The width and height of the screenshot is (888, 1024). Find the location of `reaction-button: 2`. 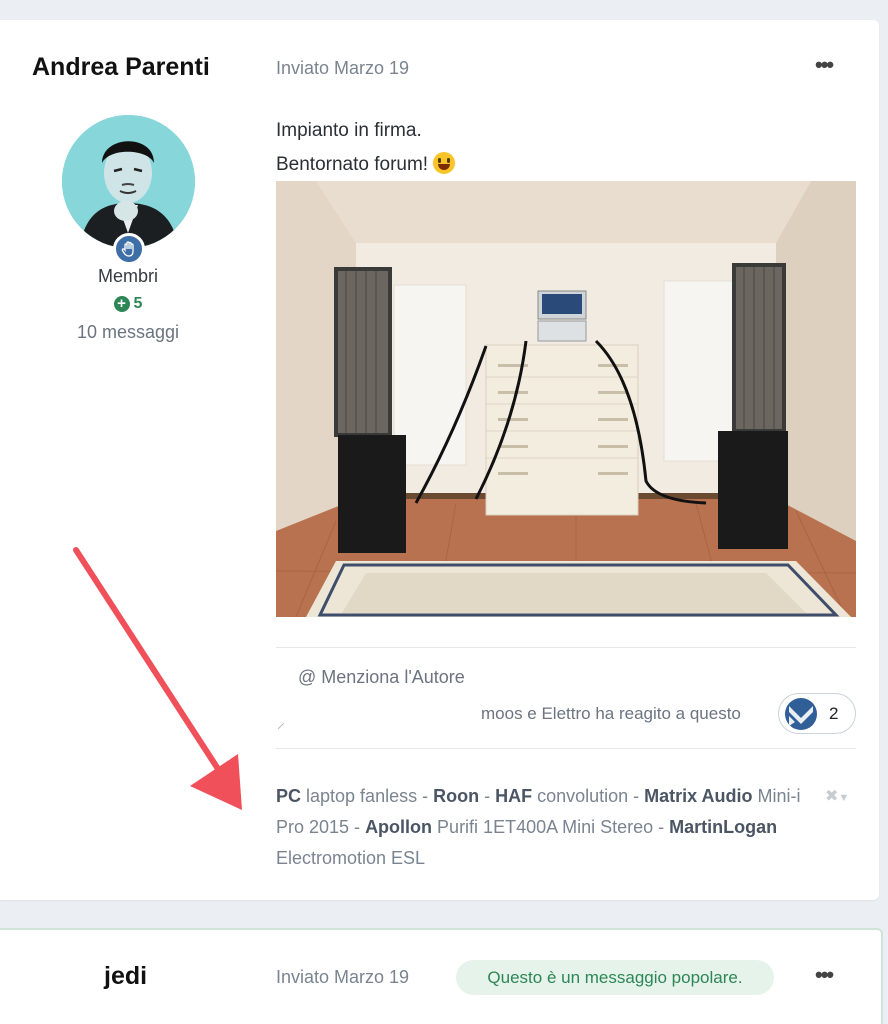

reaction-button: 2 is located at coordinates (817, 713).